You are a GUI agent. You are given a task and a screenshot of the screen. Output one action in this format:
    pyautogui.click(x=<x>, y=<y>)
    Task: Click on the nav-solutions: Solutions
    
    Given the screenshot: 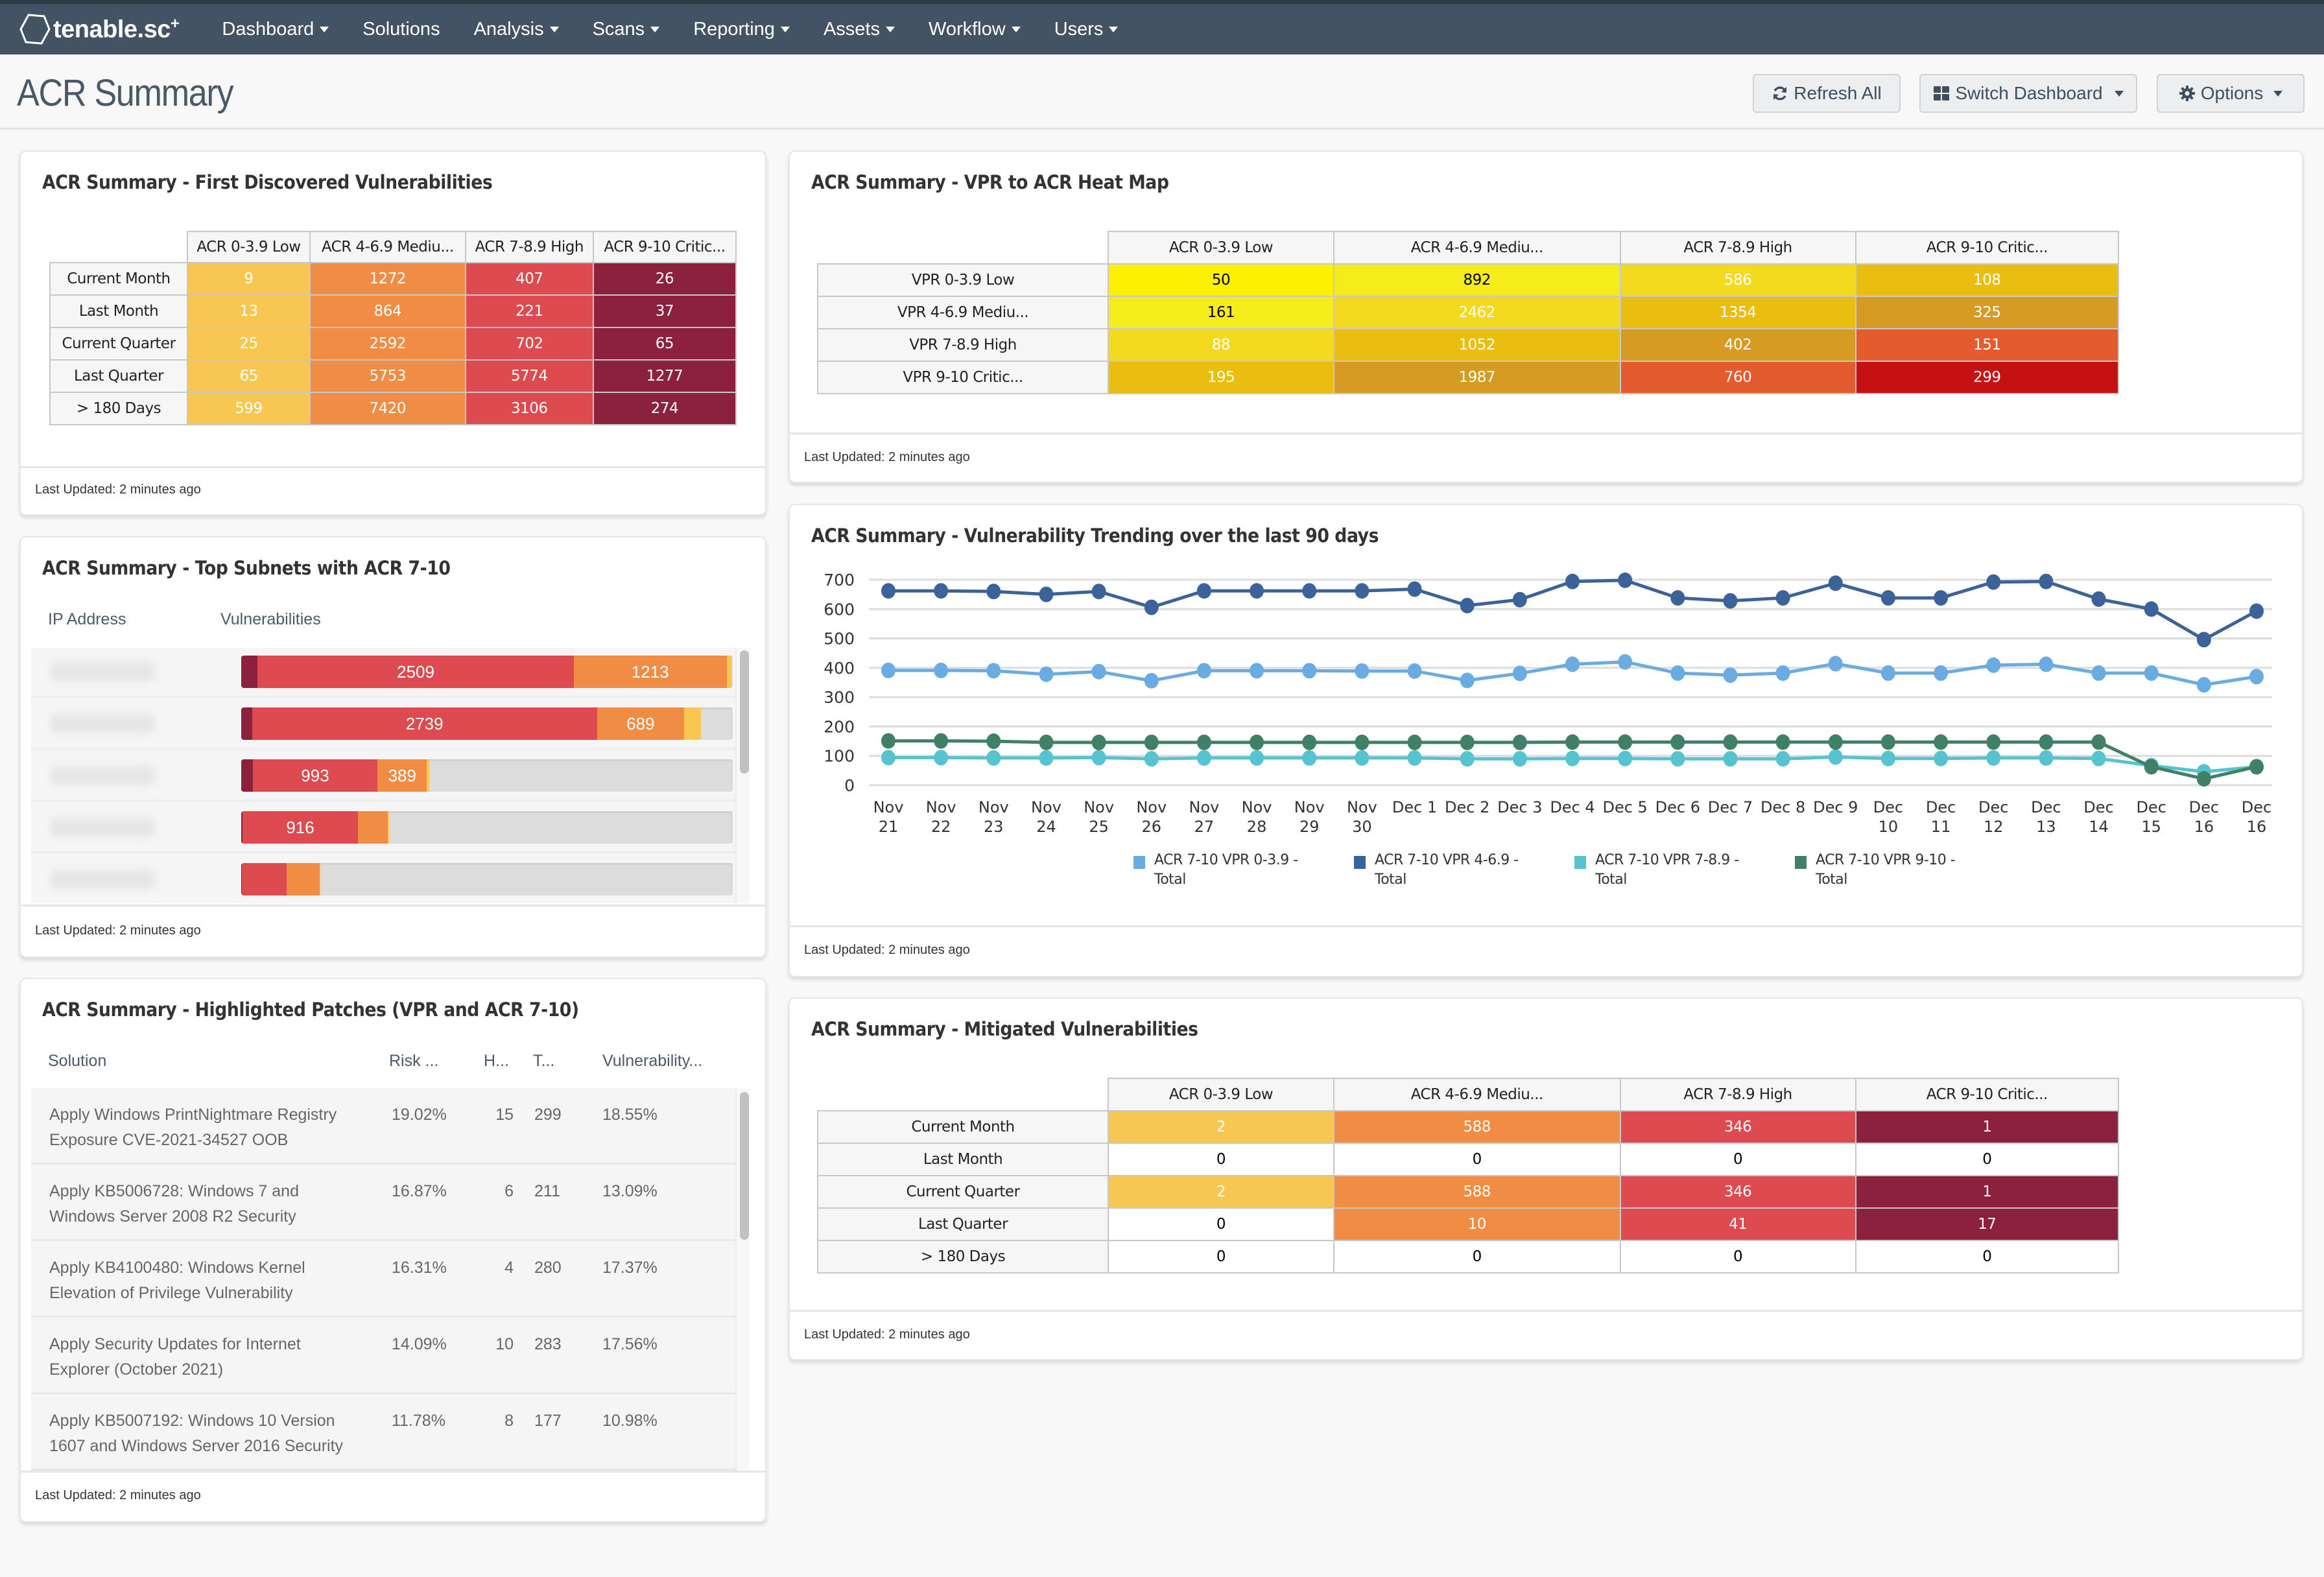 What is the action you would take?
    pyautogui.click(x=401, y=30)
    